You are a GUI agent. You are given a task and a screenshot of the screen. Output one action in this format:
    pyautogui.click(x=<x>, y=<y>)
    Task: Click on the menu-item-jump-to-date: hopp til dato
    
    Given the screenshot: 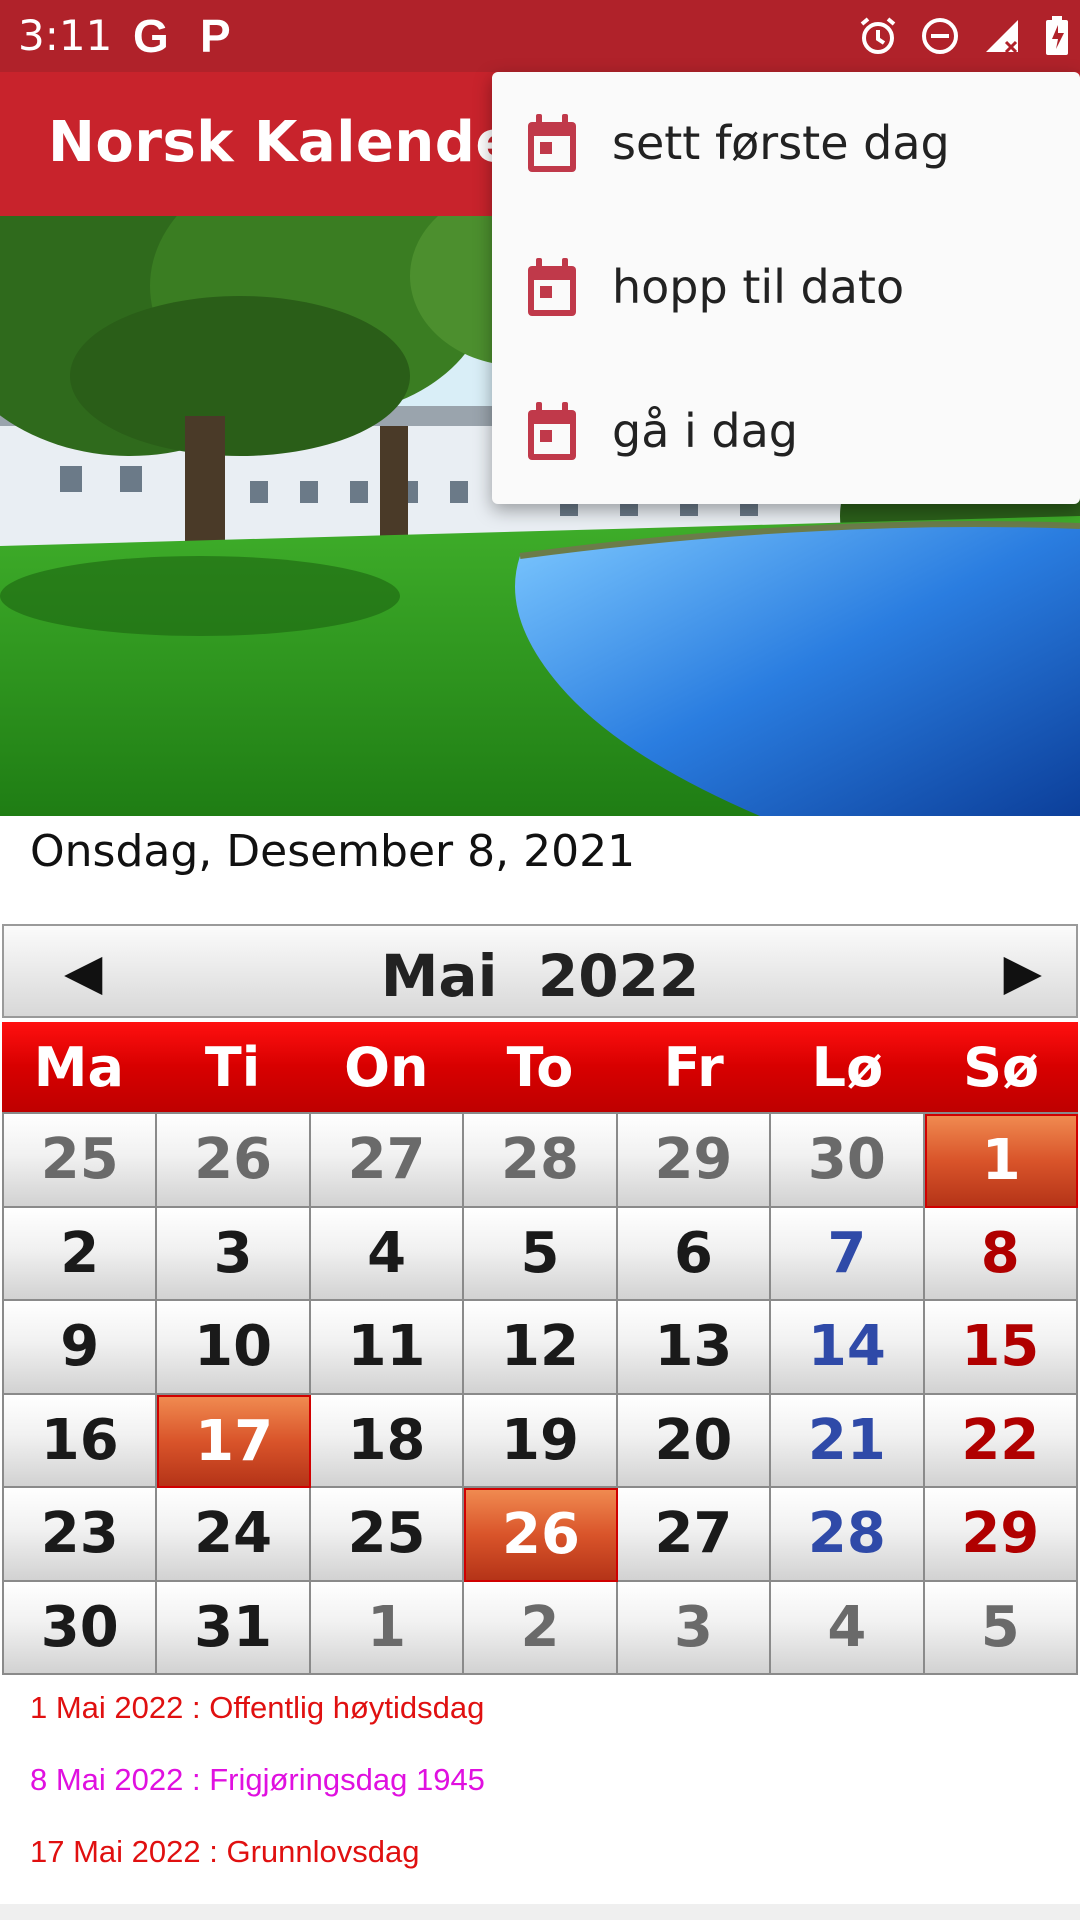 What is the action you would take?
    pyautogui.click(x=786, y=288)
    